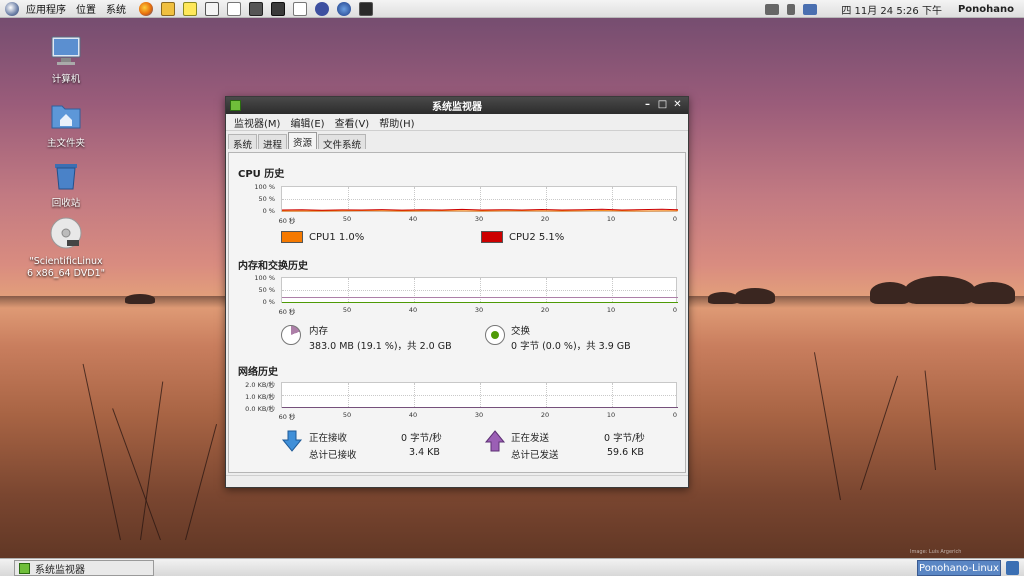 The height and width of the screenshot is (576, 1024). I want to click on cpu-y-tick: 100 %, so click(264, 187).